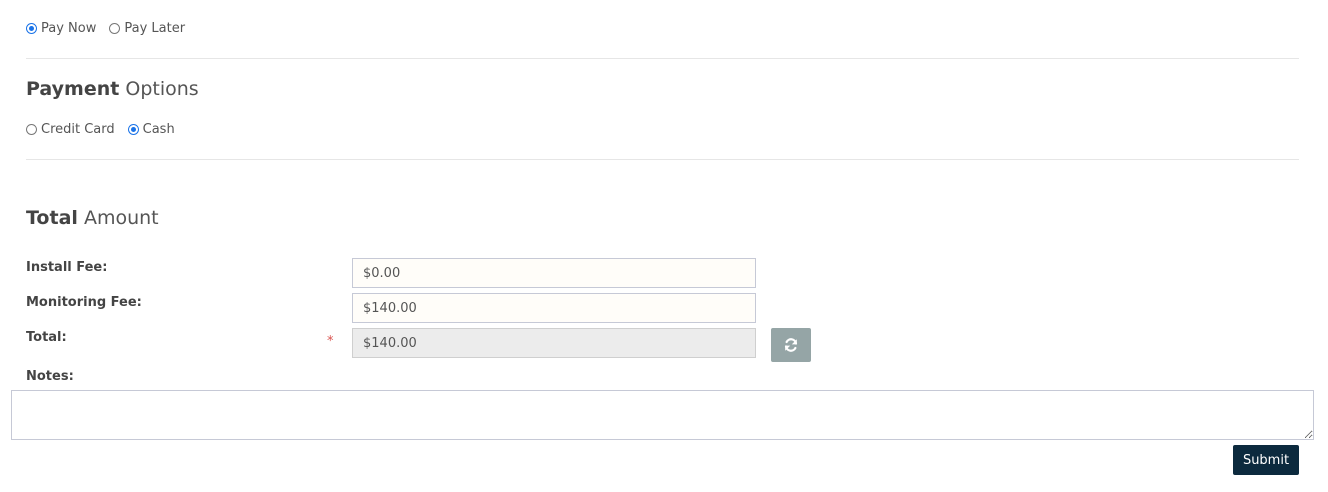 Image resolution: width=1328 pixels, height=492 pixels. What do you see at coordinates (158, 129) in the screenshot?
I see `cash-label: Cash` at bounding box center [158, 129].